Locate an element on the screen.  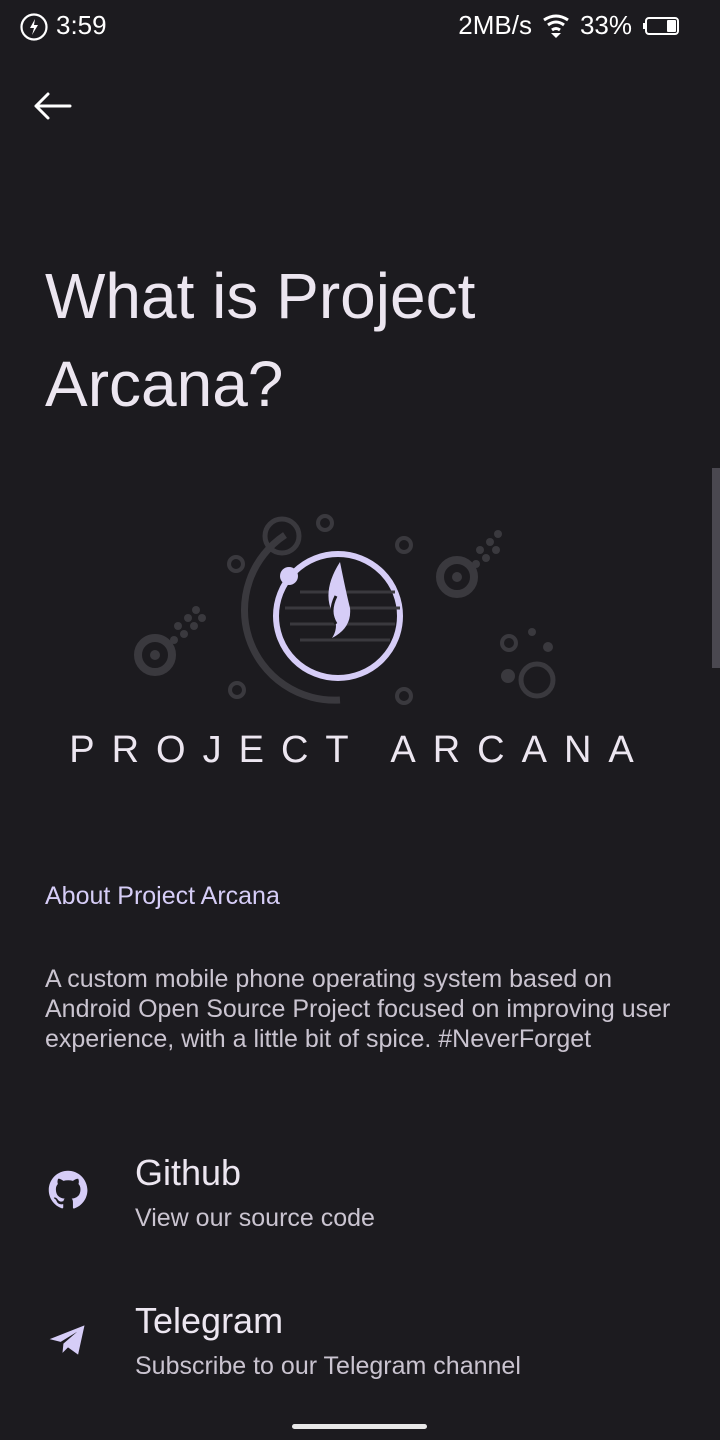
scrollbar is located at coordinates (716, 568).